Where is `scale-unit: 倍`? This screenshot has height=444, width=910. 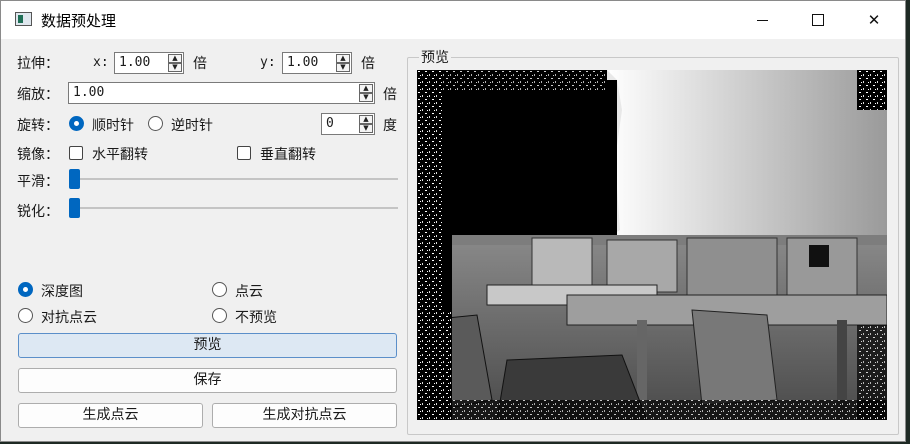 scale-unit: 倍 is located at coordinates (390, 95).